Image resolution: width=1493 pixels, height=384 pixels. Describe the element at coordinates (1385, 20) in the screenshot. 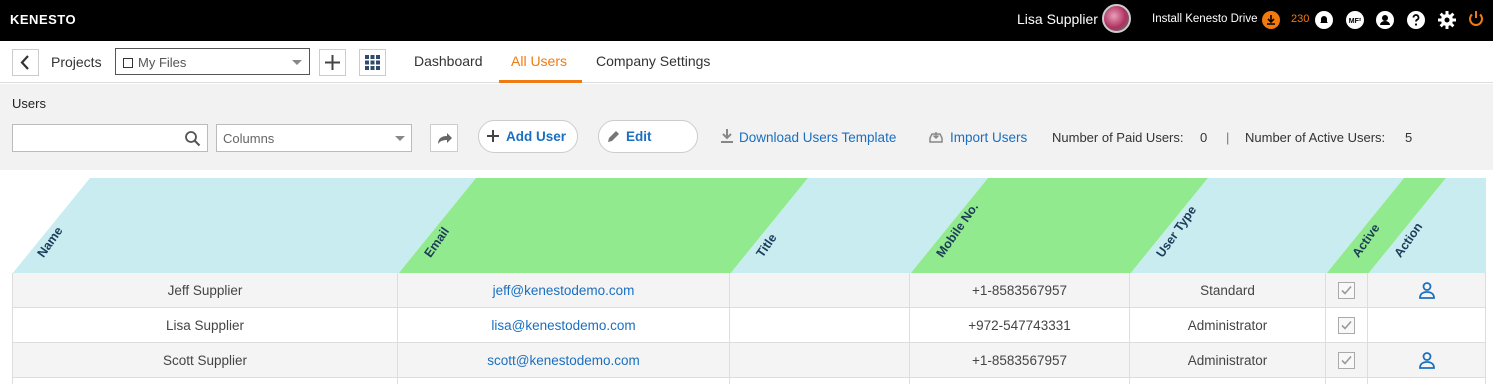

I see `account-icon` at that location.